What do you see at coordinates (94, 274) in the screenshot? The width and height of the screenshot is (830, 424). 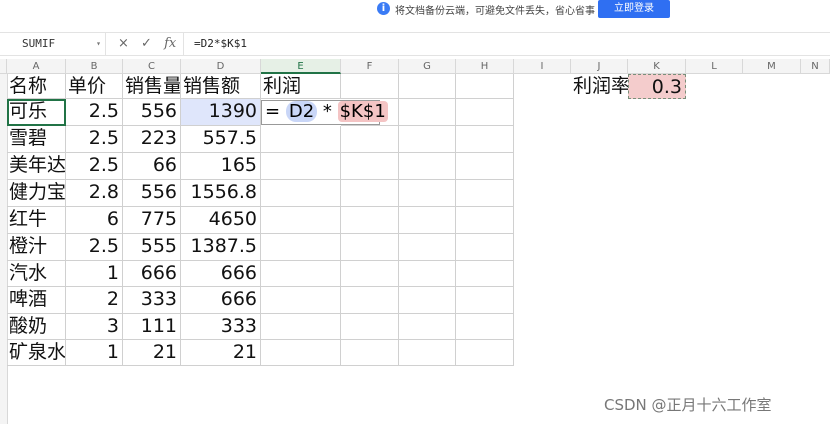 I see `cell-b8: 1` at bounding box center [94, 274].